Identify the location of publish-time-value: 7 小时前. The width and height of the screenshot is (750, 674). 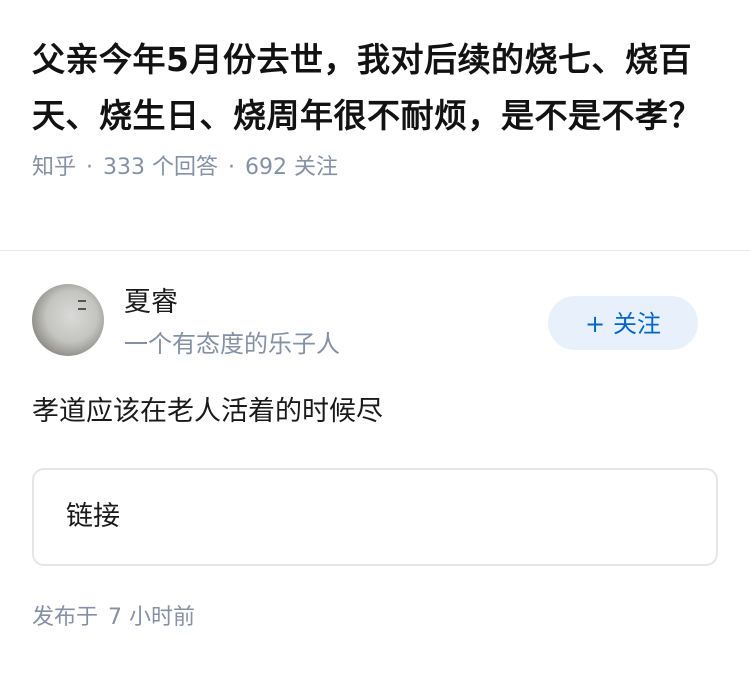
(152, 617).